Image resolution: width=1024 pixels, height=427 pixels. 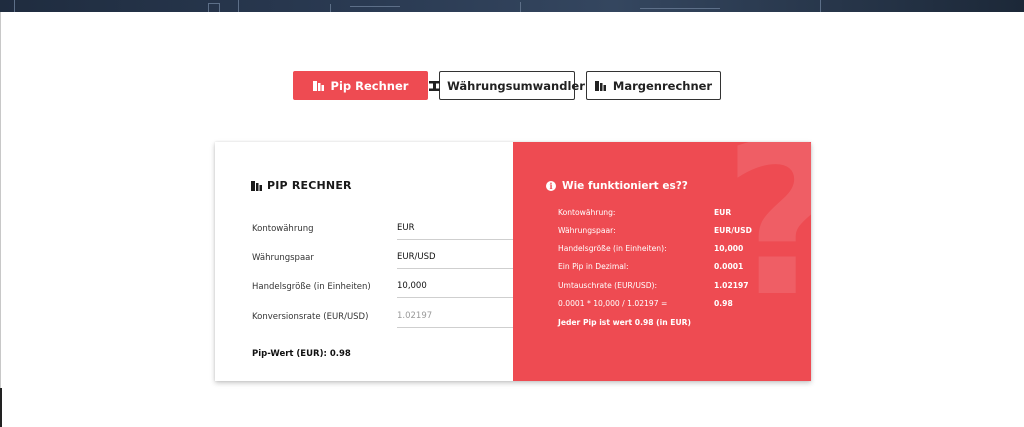 What do you see at coordinates (311, 287) in the screenshot?
I see `field-label: Handelsgröße (in Einheiten)` at bounding box center [311, 287].